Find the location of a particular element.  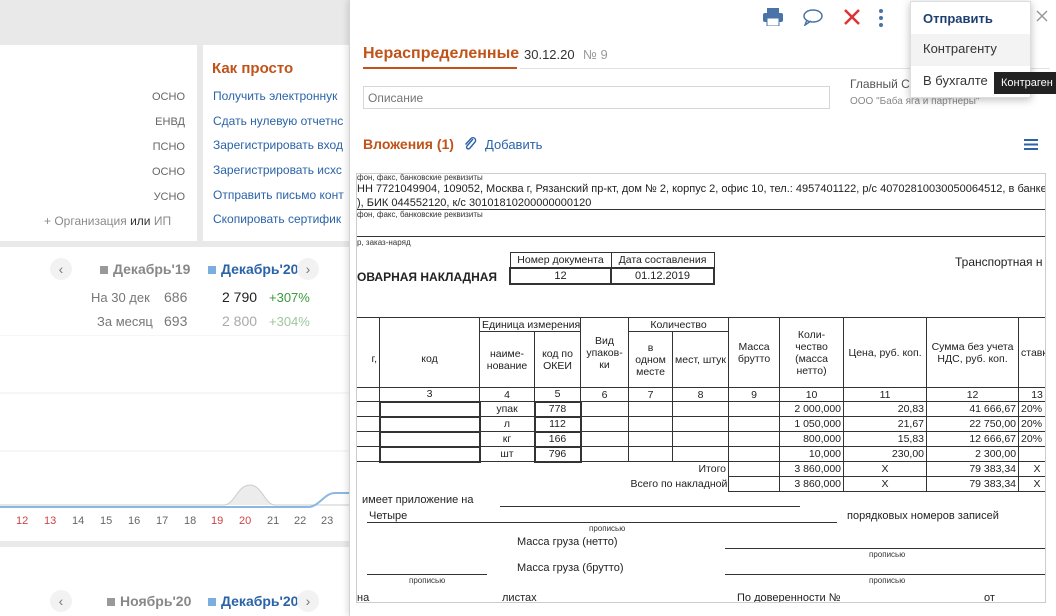

col-number: 3 is located at coordinates (429, 394).